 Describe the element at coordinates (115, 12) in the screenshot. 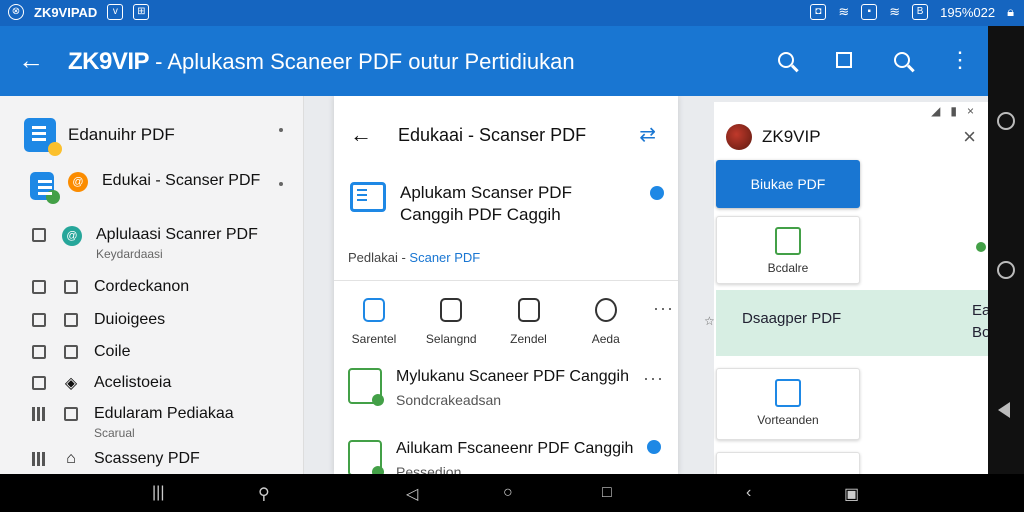

I see `v-badge-icon: v` at that location.